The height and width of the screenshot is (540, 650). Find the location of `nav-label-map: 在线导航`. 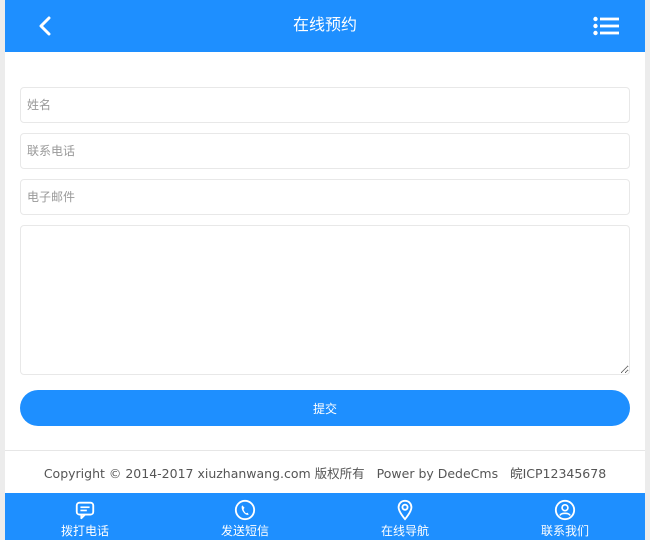

nav-label-map: 在线导航 is located at coordinates (404, 531).